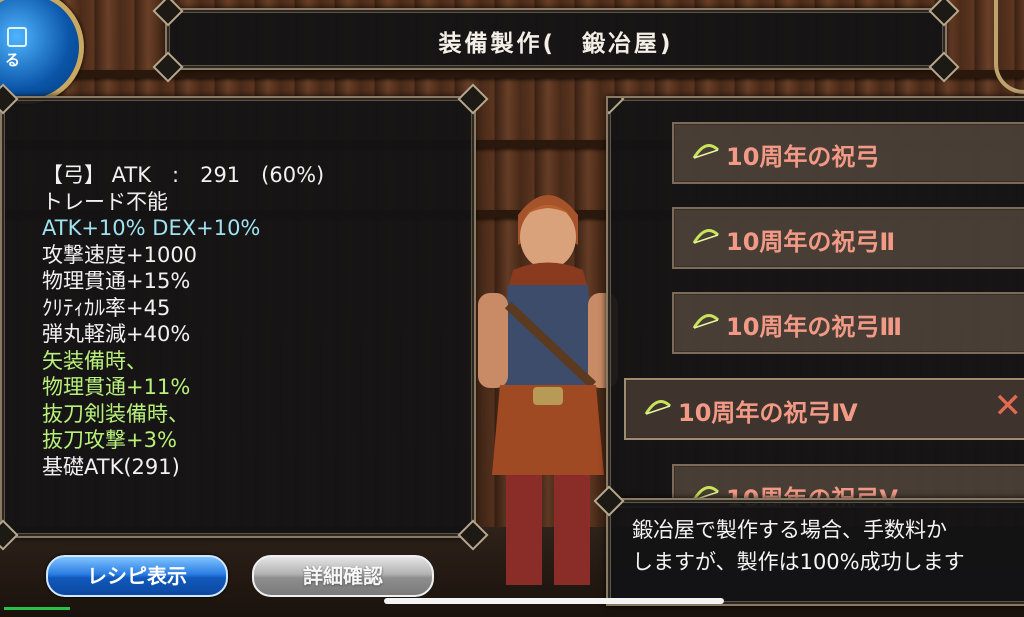 The width and height of the screenshot is (1024, 617). Describe the element at coordinates (94, 360) in the screenshot. I see `stat-line: 矢装備時、` at that location.